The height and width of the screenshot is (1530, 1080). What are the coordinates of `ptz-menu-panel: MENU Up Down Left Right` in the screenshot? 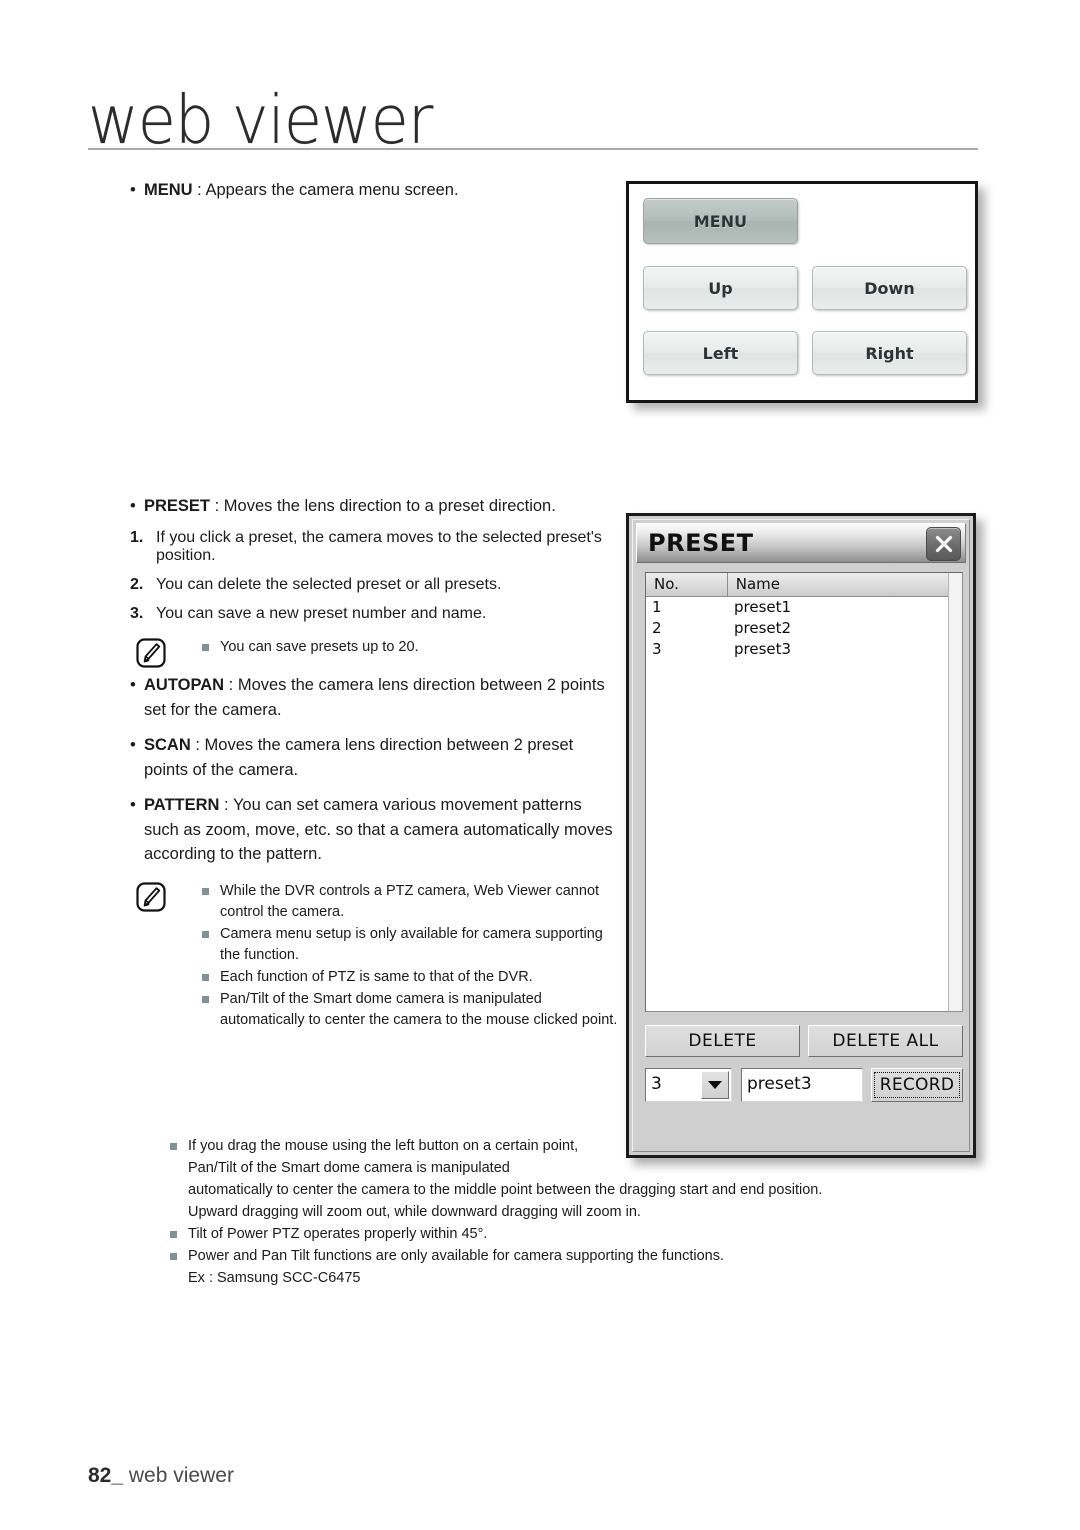 It's located at (802, 292).